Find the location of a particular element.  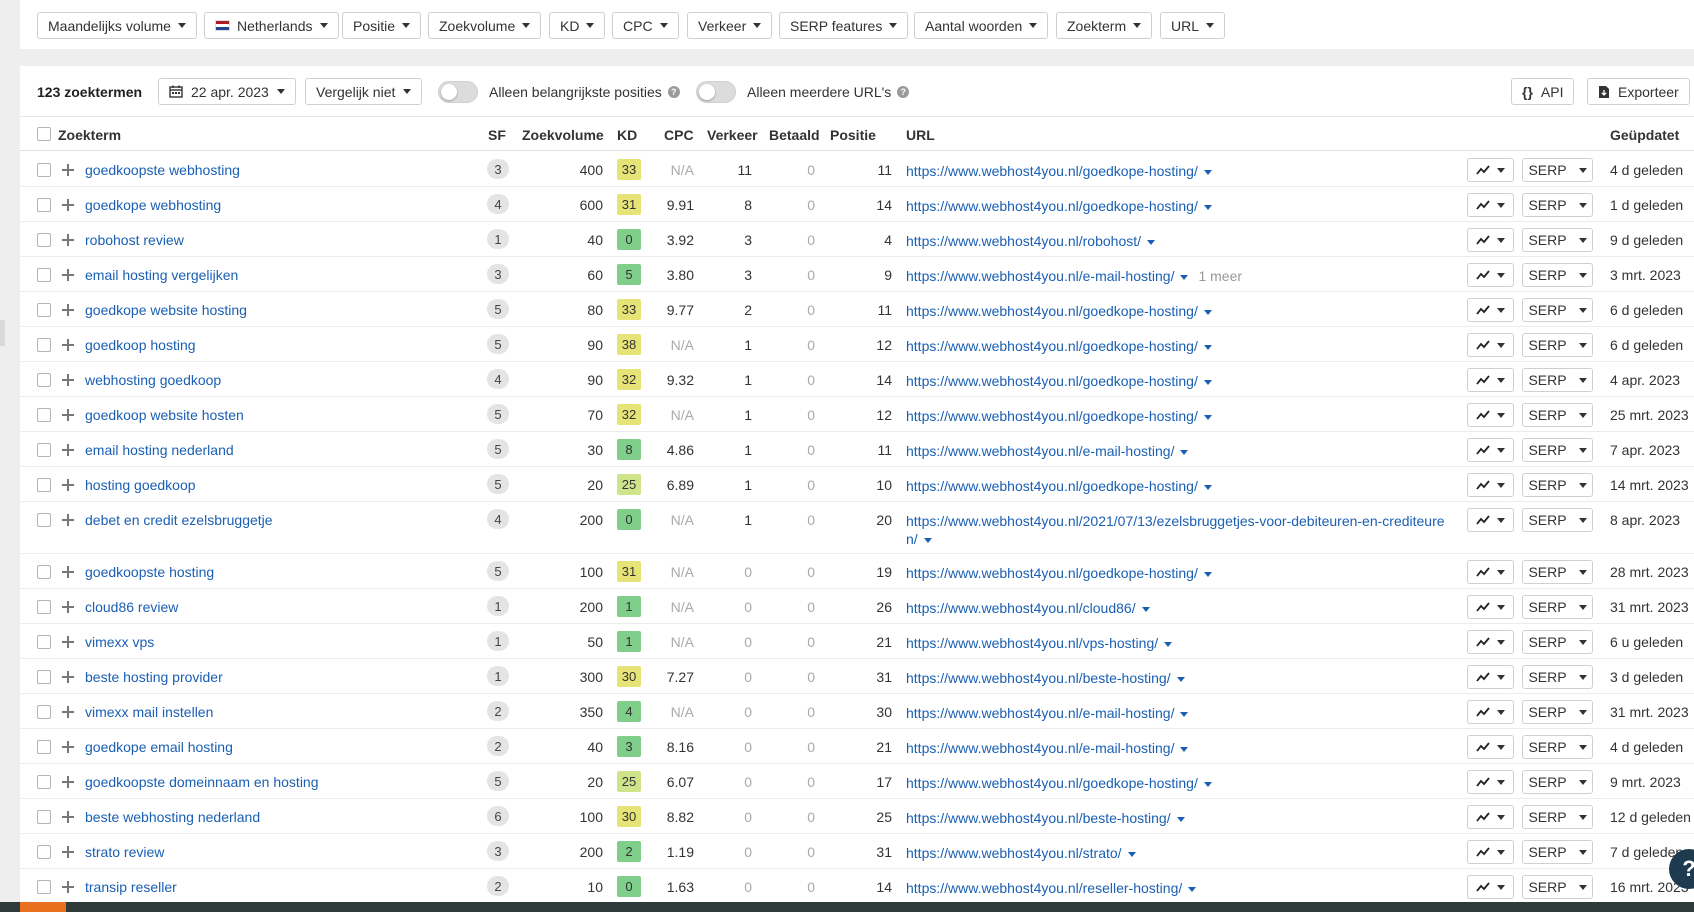

serp-features-badge: 4 is located at coordinates (498, 379).